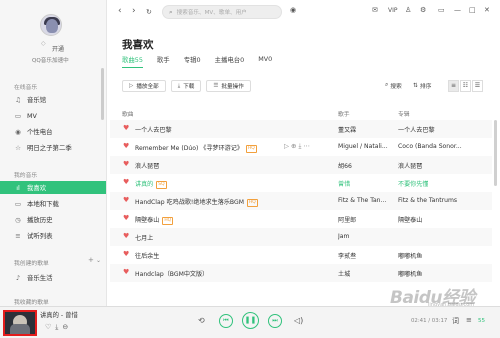  I want to click on album-cover, so click(20, 323).